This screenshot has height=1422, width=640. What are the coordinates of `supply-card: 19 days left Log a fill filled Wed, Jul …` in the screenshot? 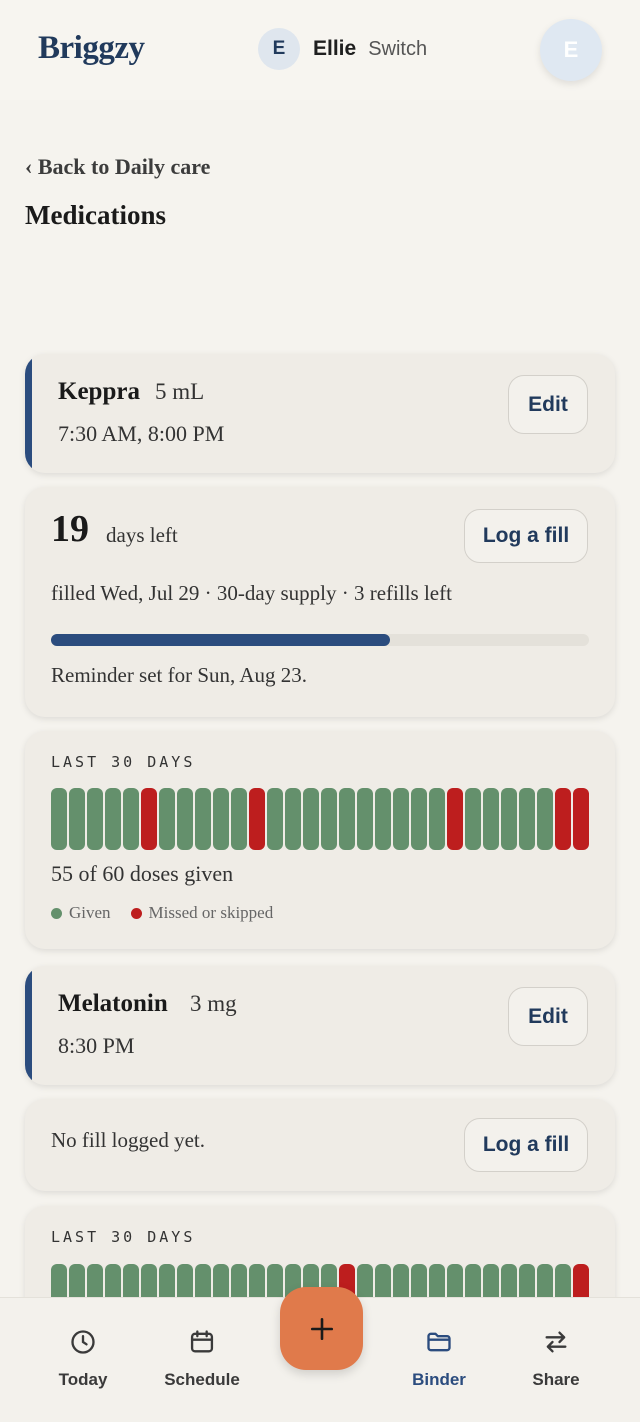 It's located at (320, 602).